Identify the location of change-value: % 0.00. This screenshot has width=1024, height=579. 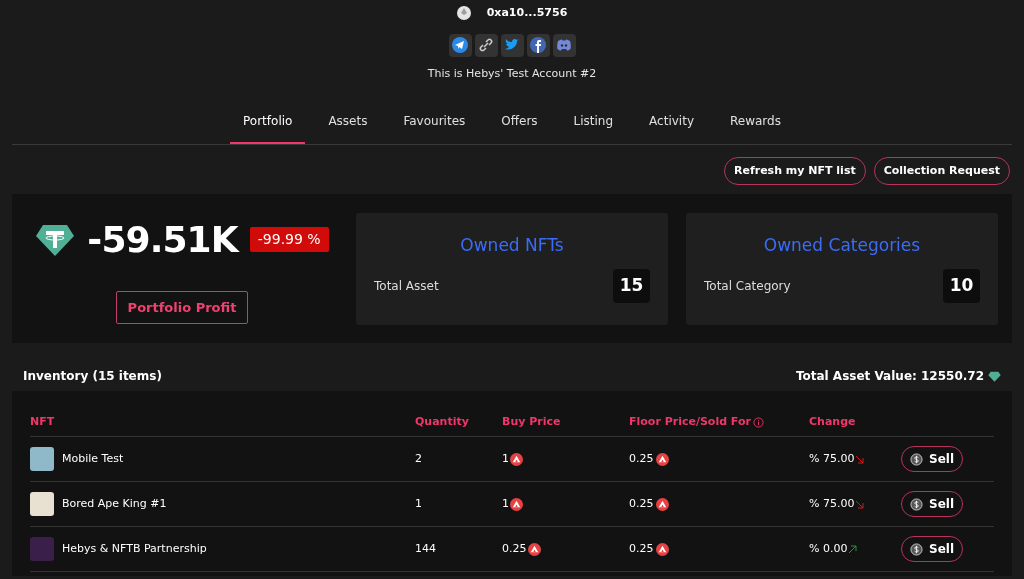
(828, 548).